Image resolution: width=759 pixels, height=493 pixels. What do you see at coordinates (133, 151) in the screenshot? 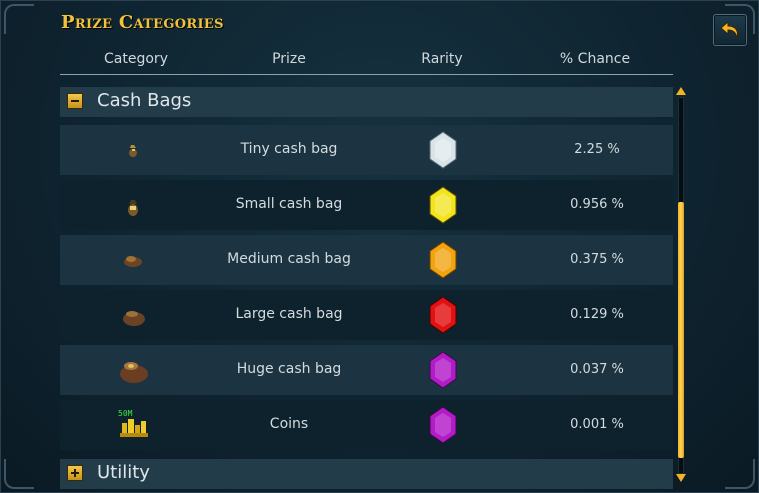
I see `tiny-cash-bag-icon` at bounding box center [133, 151].